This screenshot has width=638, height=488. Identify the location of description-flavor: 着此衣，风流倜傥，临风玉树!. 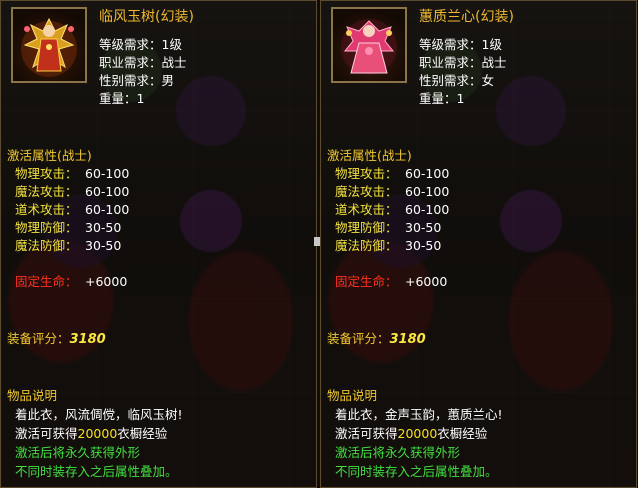
(99, 414).